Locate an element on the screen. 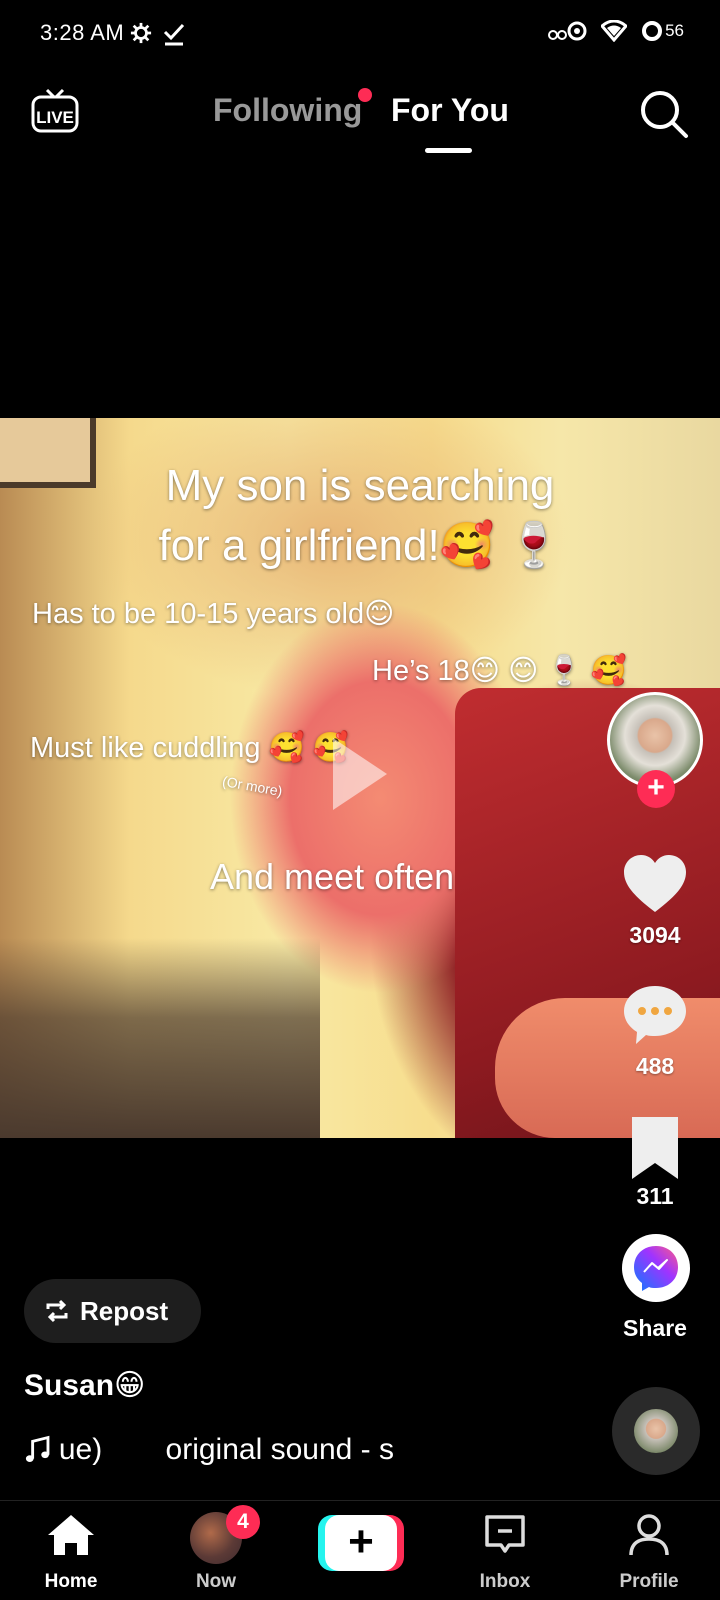 The width and height of the screenshot is (720, 1600). sound-name: original sound - s is located at coordinates (279, 1449).